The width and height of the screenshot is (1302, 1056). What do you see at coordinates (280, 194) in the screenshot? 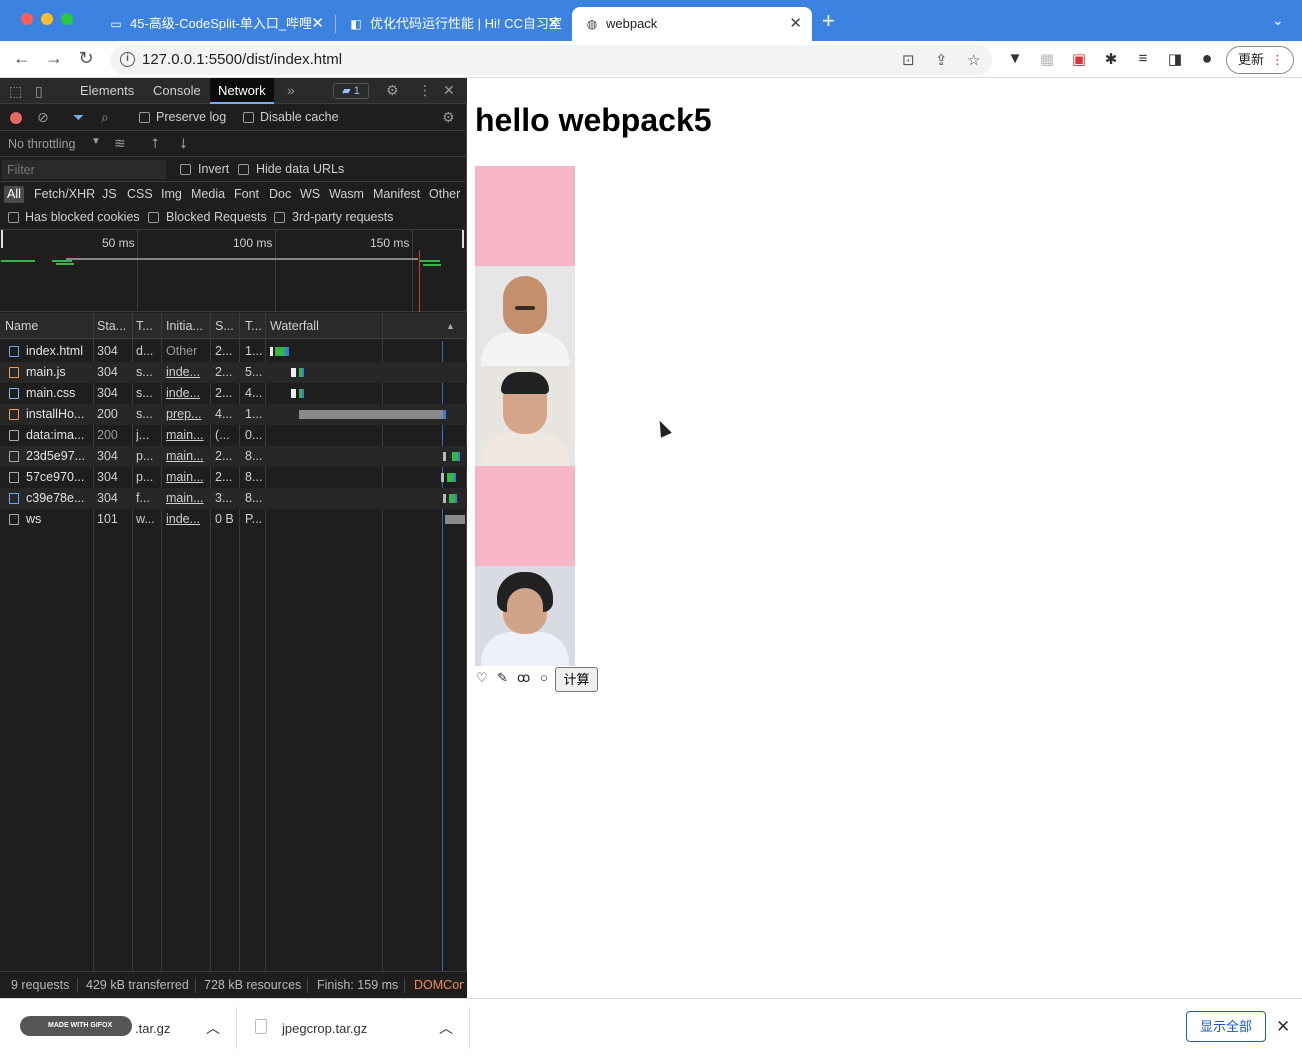
I see `filter-doc: Doc` at bounding box center [280, 194].